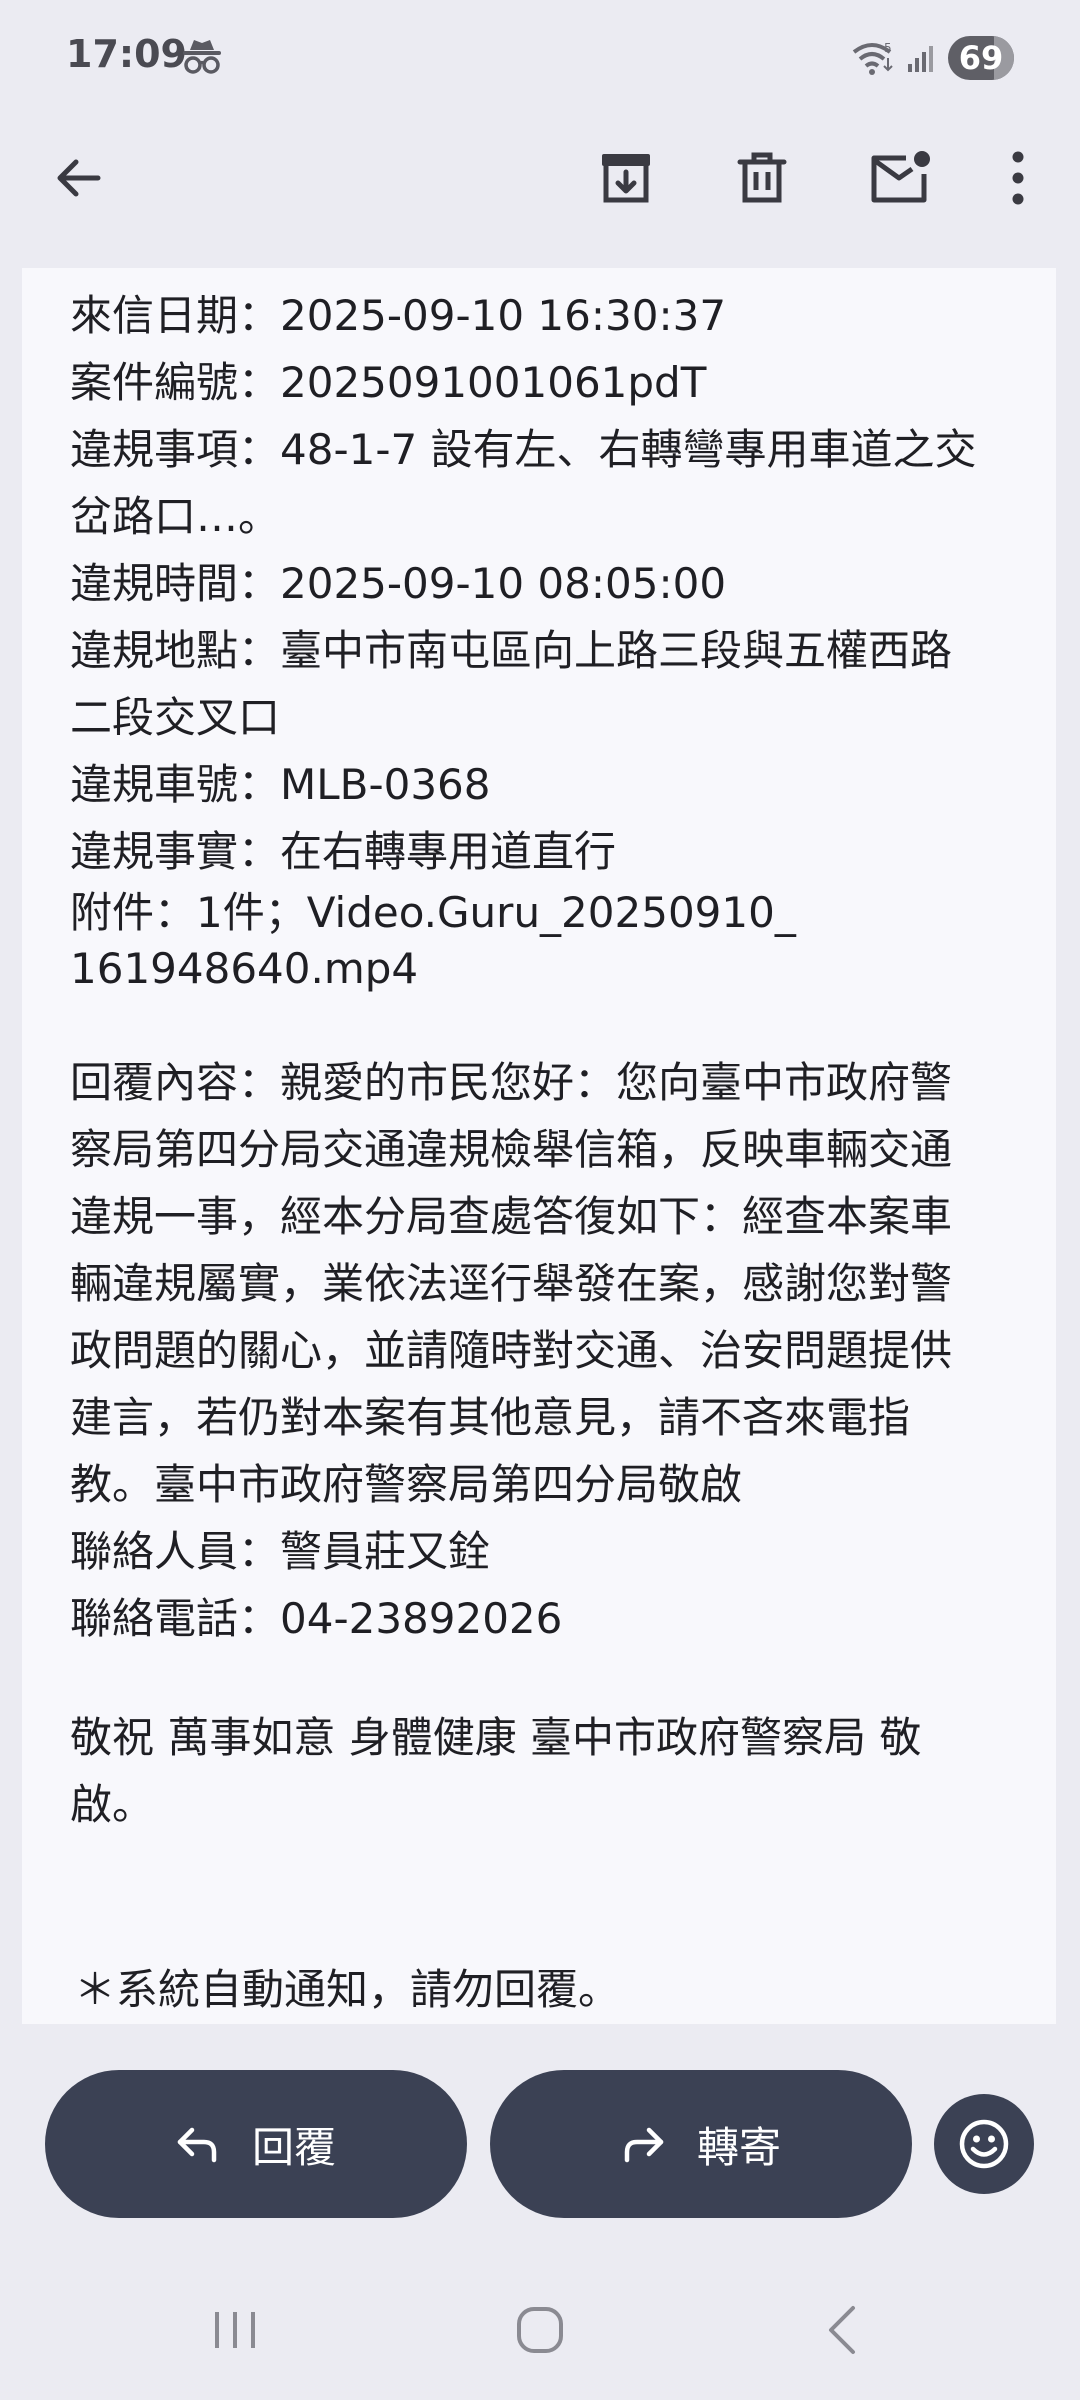 This screenshot has height=2400, width=1080. I want to click on mail-auto-notice: ＊系統自動通知，請勿回覆。, so click(347, 1989).